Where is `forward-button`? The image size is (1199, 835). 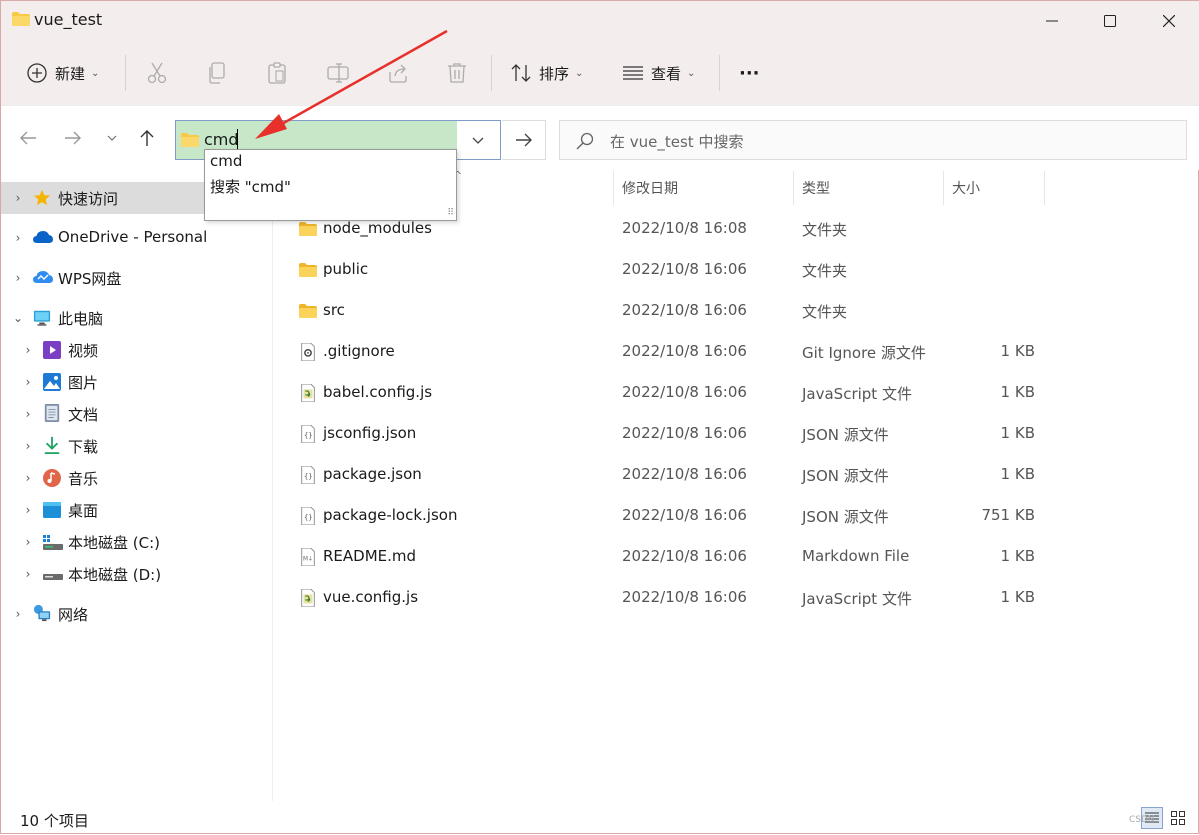
forward-button is located at coordinates (73, 138).